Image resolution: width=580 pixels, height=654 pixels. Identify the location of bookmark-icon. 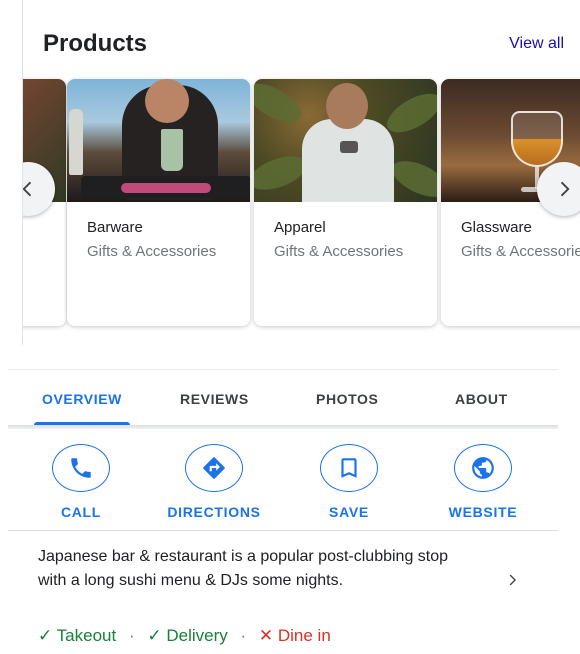
(349, 468).